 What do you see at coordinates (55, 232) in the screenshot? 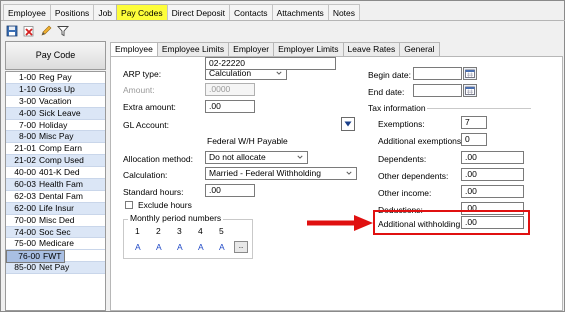
I see `list-item: 74-00 Soc Sec` at bounding box center [55, 232].